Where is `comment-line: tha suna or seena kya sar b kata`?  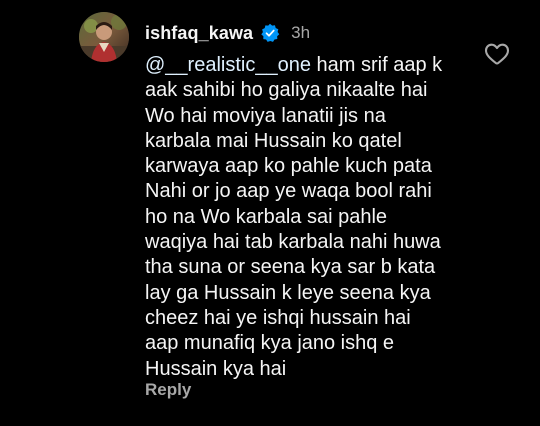 comment-line: tha suna or seena kya sar b kata is located at coordinates (290, 267).